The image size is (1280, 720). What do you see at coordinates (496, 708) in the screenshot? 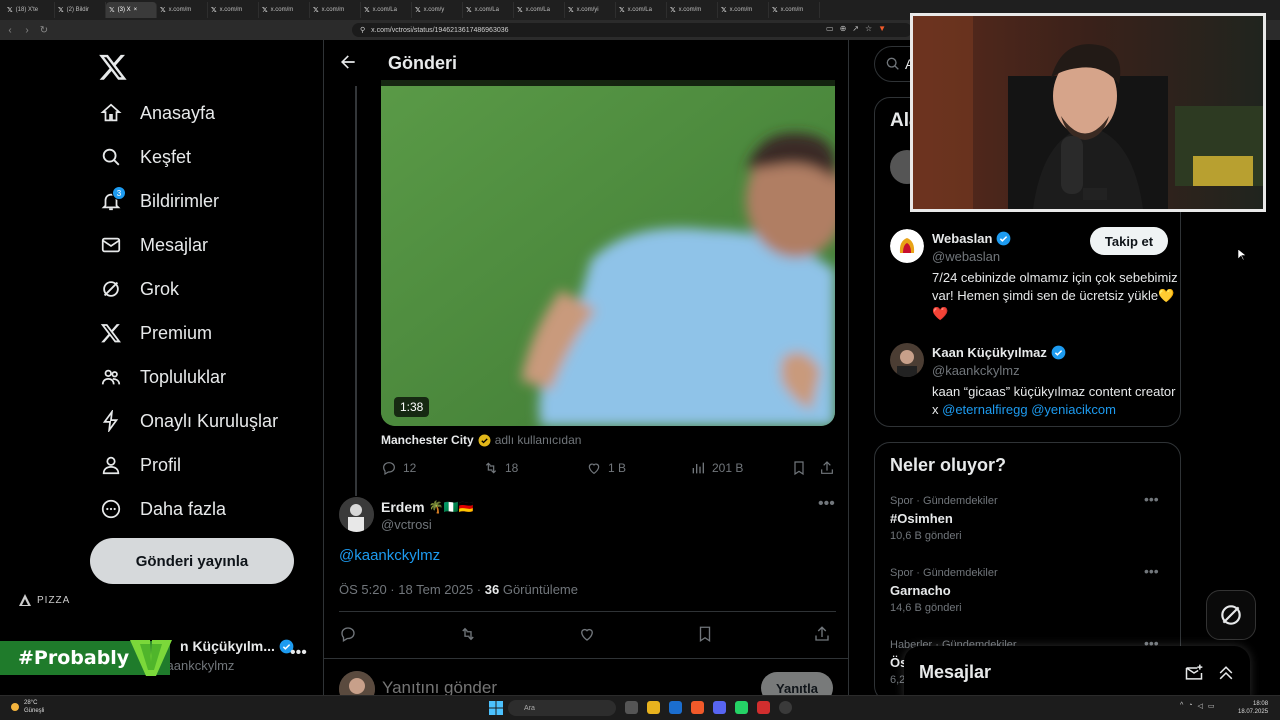
I see `windows-start-icon` at bounding box center [496, 708].